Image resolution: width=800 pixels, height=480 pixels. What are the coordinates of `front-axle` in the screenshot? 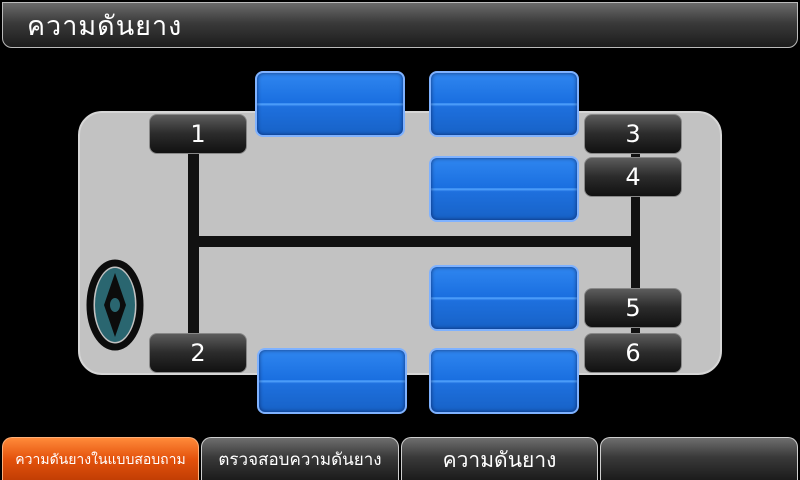 It's located at (193, 248).